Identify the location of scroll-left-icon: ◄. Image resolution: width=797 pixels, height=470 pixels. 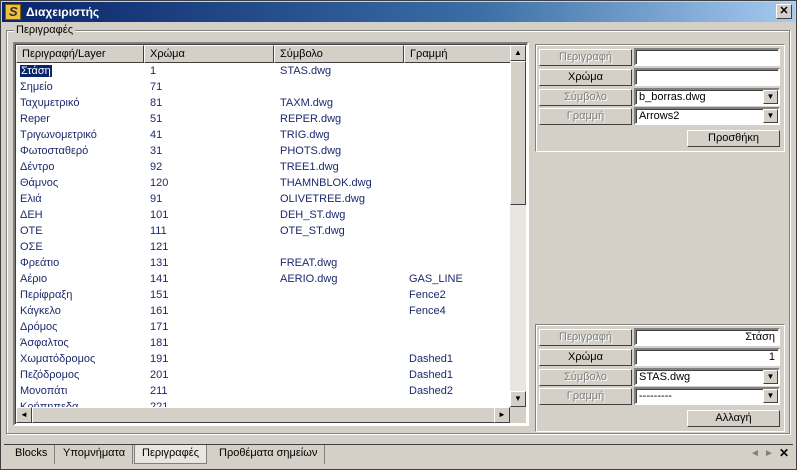
(24, 415).